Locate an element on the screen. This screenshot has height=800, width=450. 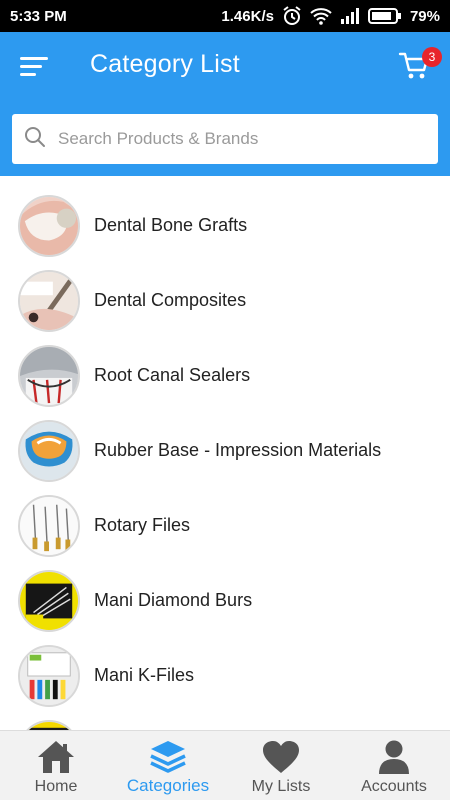
alarm-icon is located at coordinates (292, 16).